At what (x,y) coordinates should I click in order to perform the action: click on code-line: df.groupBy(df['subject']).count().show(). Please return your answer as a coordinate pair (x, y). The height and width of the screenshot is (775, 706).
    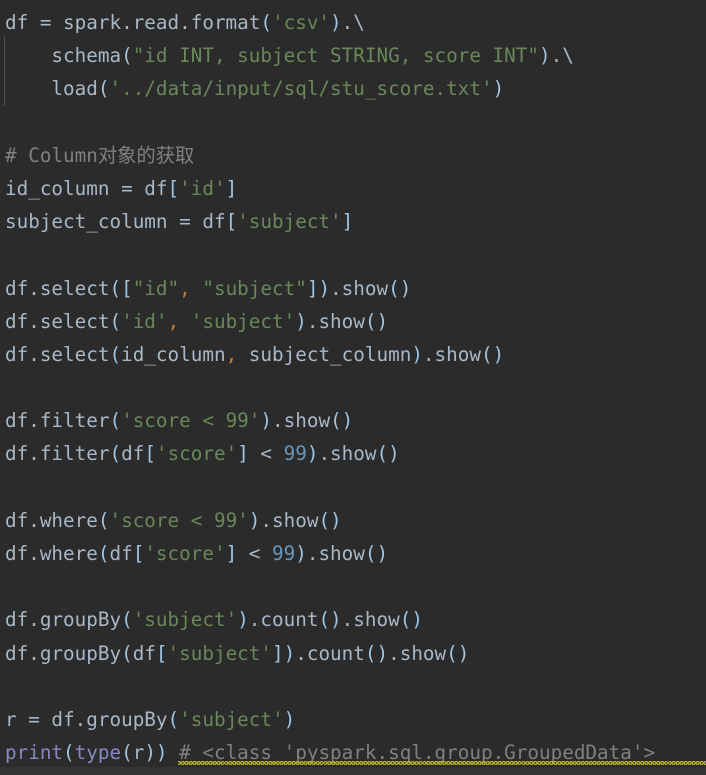
    Looking at the image, I should click on (353, 653).